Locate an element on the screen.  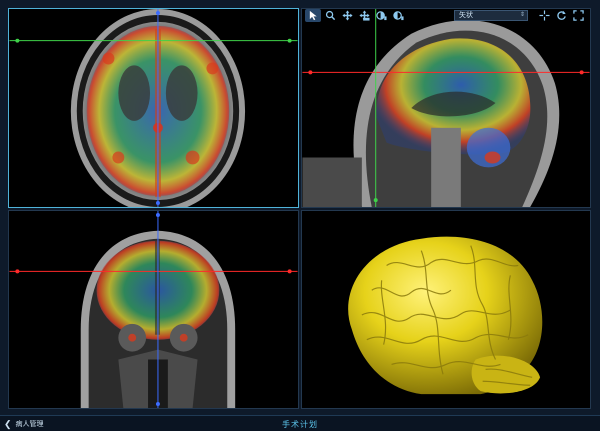
select-arrows-icon: ⇕ is located at coordinates (522, 15).